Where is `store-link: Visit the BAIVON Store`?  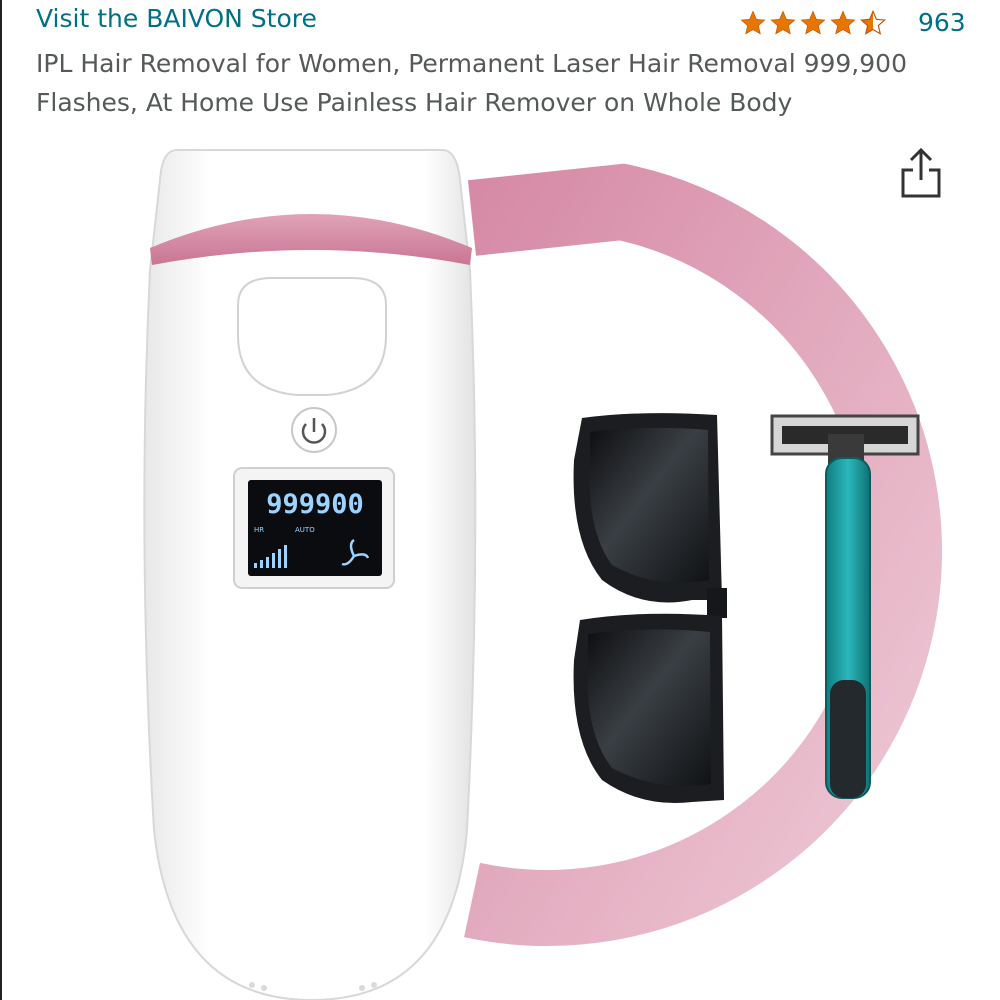 store-link: Visit the BAIVON Store is located at coordinates (176, 19).